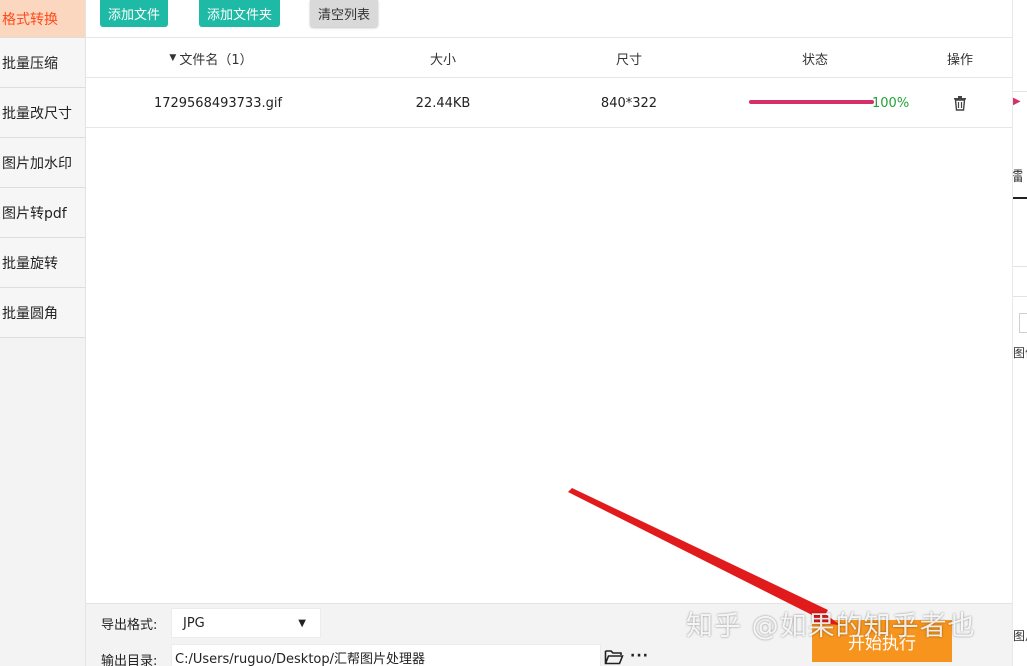 This screenshot has height=666, width=1027. What do you see at coordinates (614, 657) in the screenshot?
I see `folder-icon` at bounding box center [614, 657].